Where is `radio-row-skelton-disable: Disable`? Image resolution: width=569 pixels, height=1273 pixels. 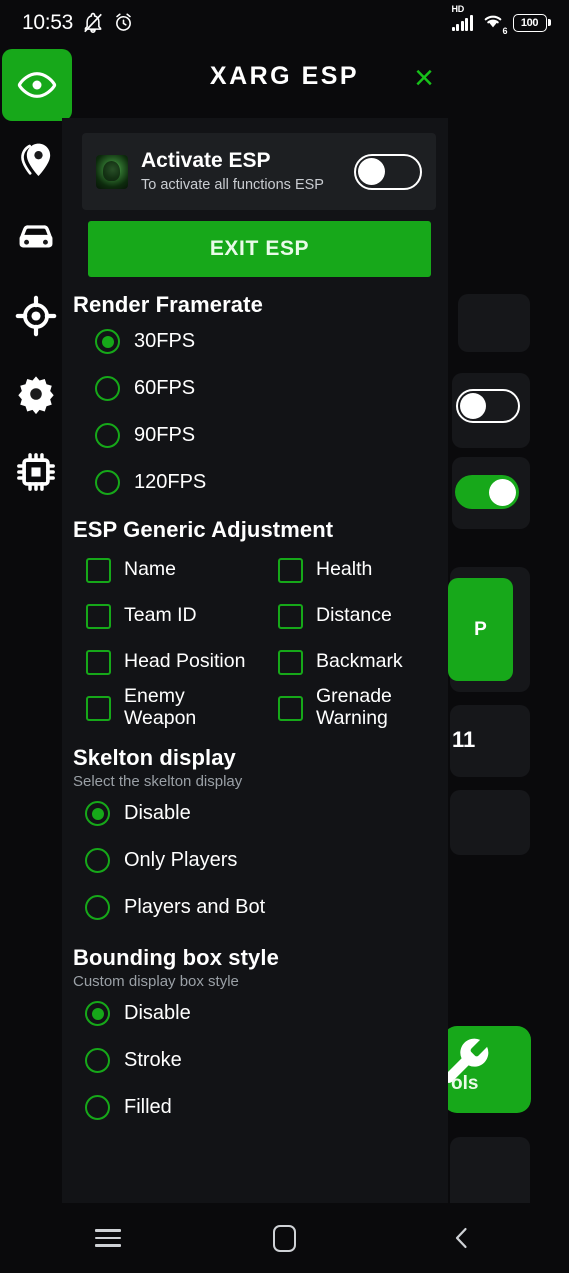
radio-row-skelton-disable: Disable is located at coordinates (260, 813).